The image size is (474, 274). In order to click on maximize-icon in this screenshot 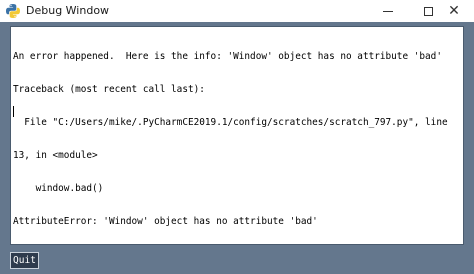, I will do `click(428, 11)`.